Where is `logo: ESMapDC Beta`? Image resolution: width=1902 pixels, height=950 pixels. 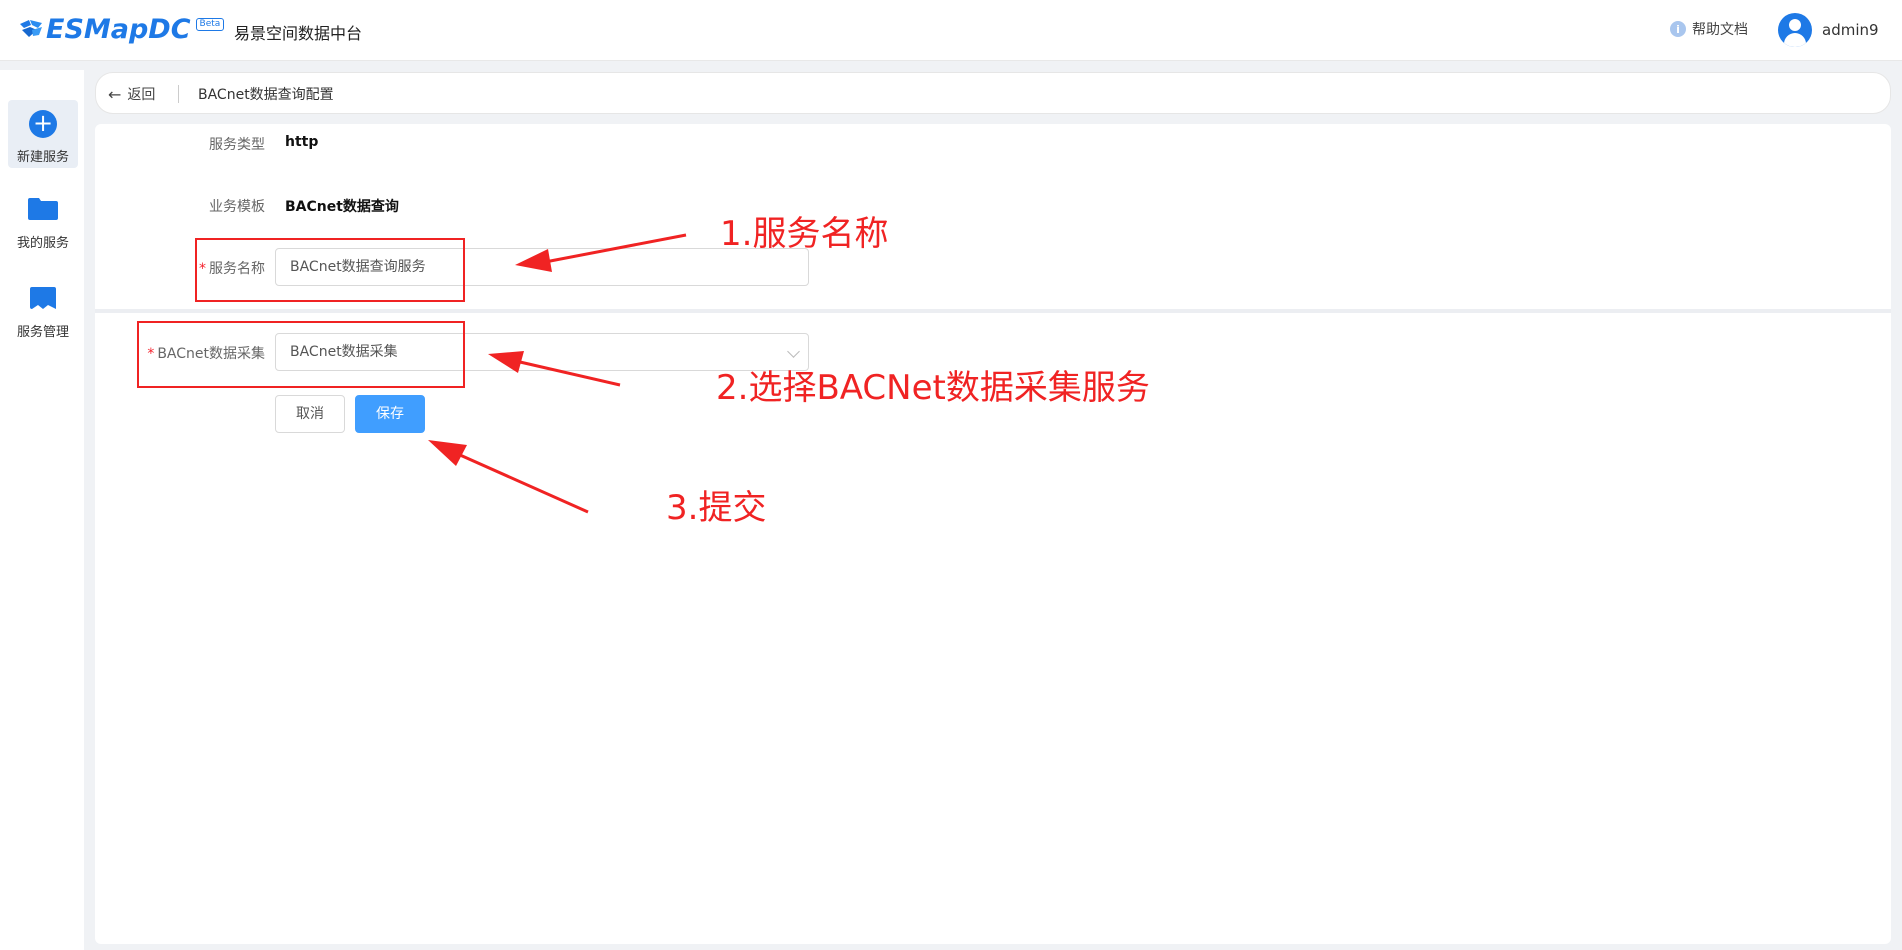 logo: ESMapDC Beta is located at coordinates (121, 29).